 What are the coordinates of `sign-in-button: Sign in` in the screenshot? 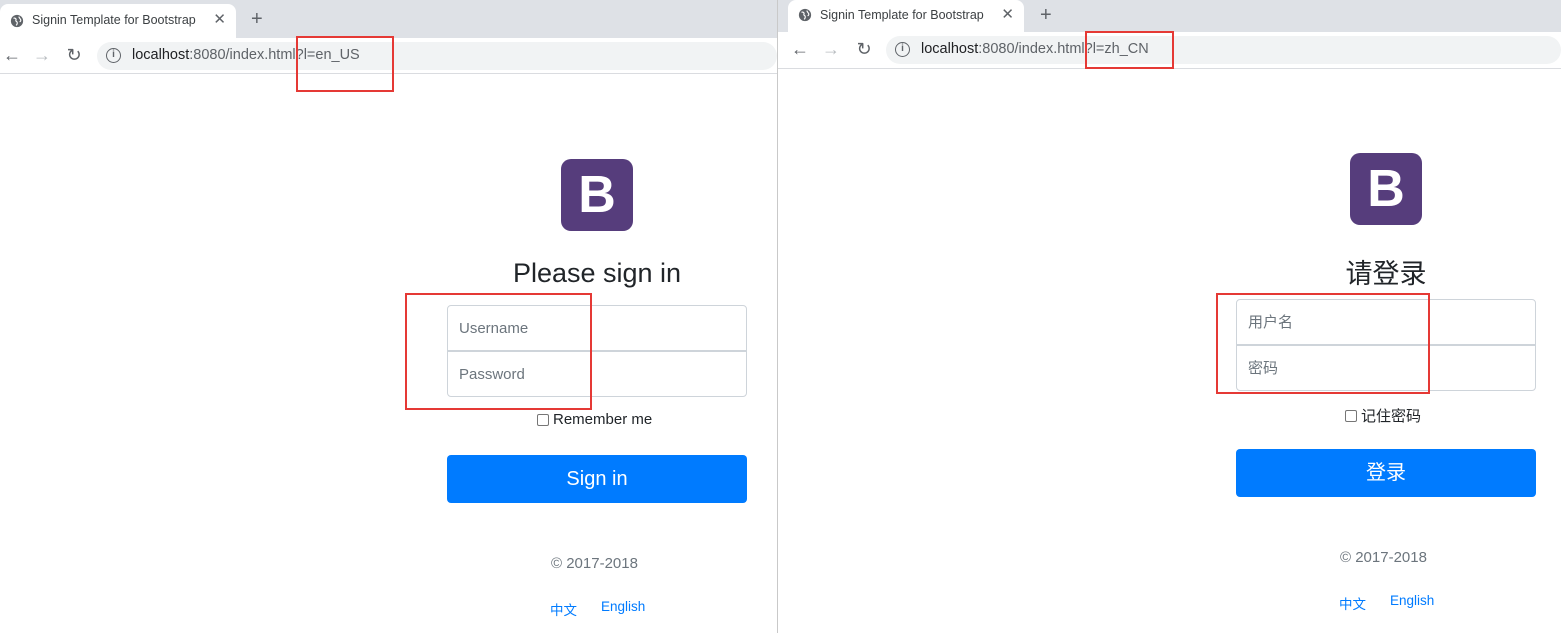 It's located at (597, 479).